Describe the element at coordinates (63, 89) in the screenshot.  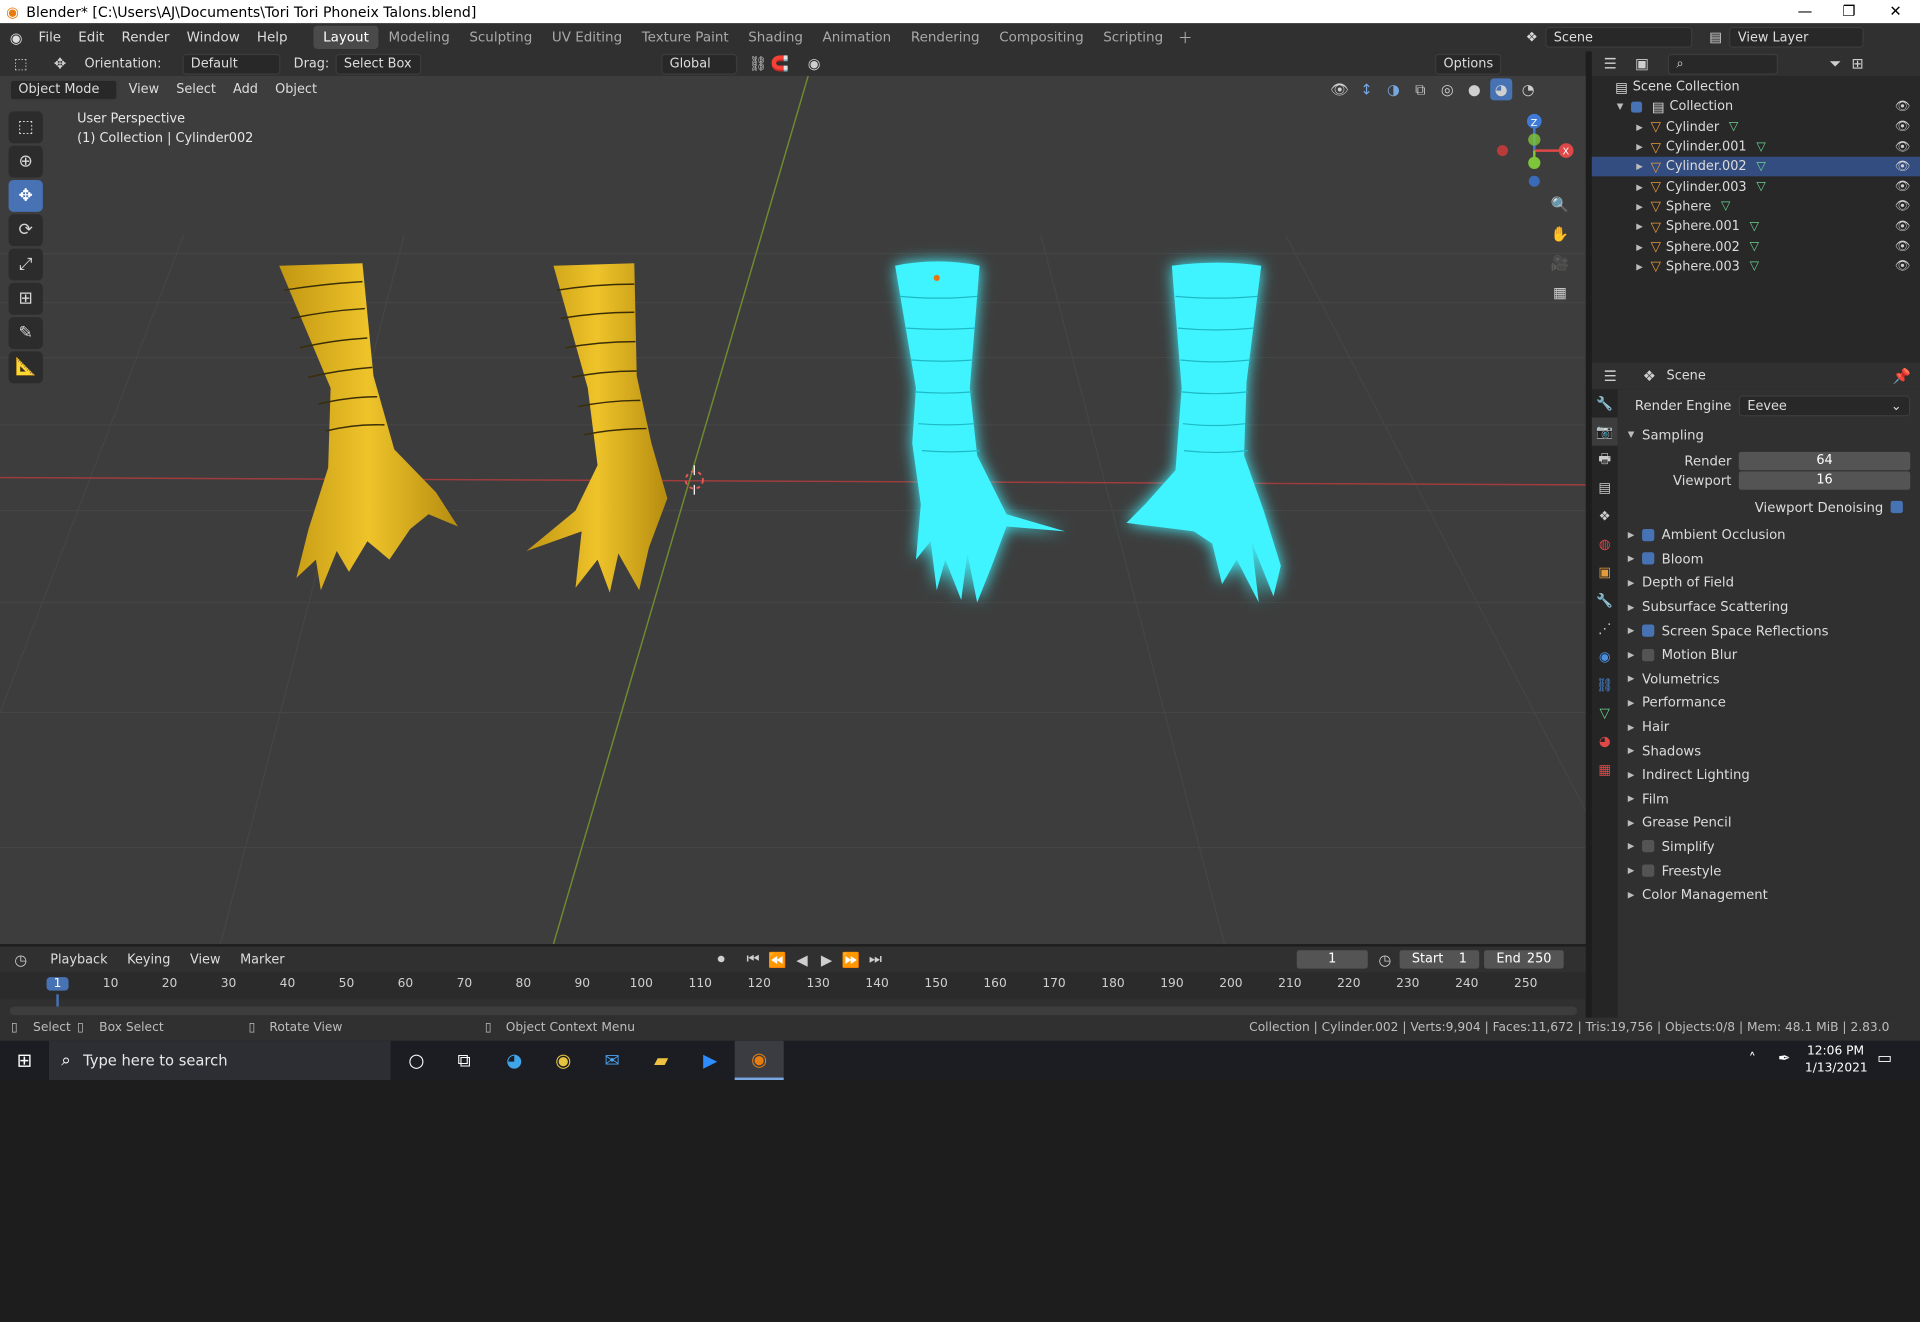
I see `mode-select: Object Mode` at that location.